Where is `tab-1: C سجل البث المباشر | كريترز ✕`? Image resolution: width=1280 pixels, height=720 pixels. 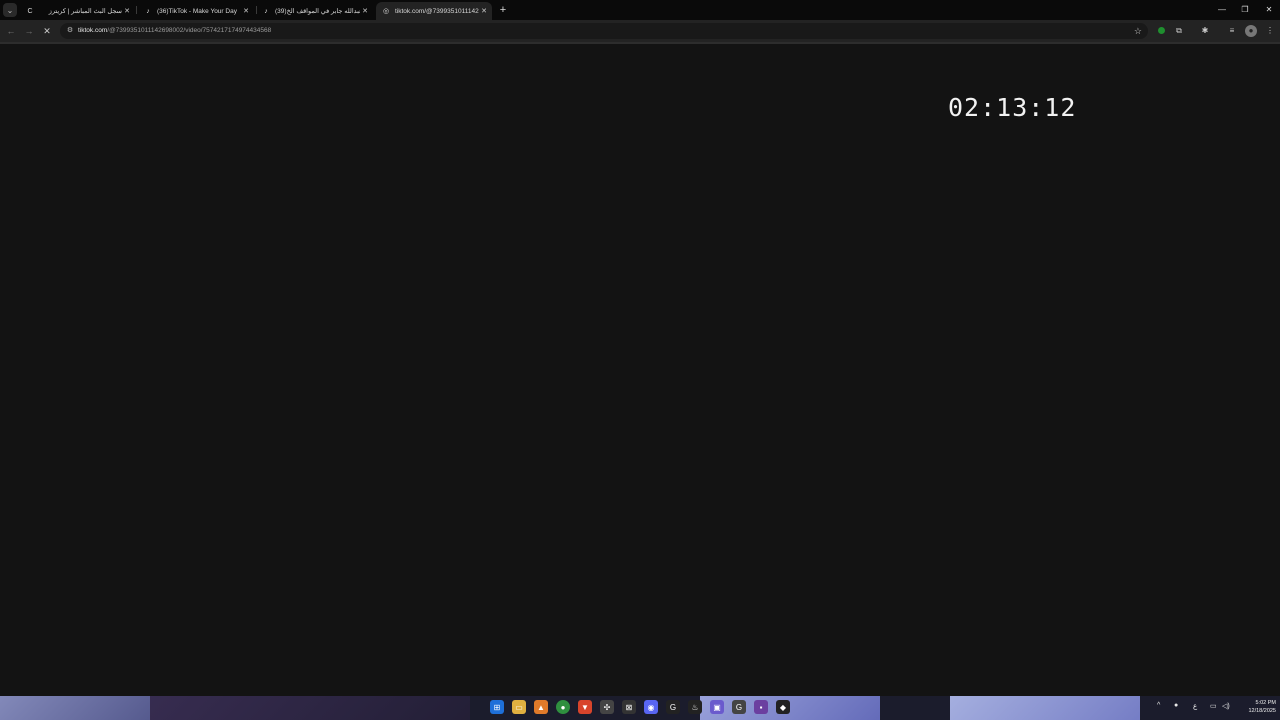
tab-1: C سجل البث المباشر | كريترز ✕ is located at coordinates (77, 11).